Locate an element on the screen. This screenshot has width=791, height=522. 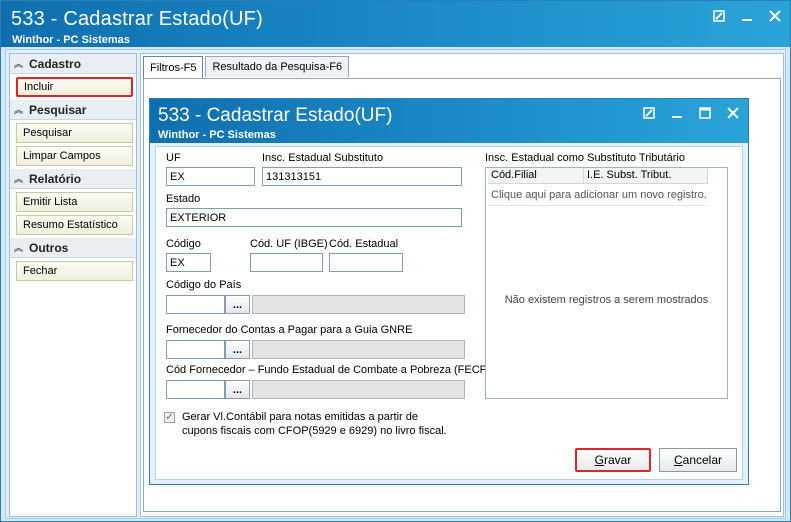
cod-pais-input is located at coordinates (195, 304).